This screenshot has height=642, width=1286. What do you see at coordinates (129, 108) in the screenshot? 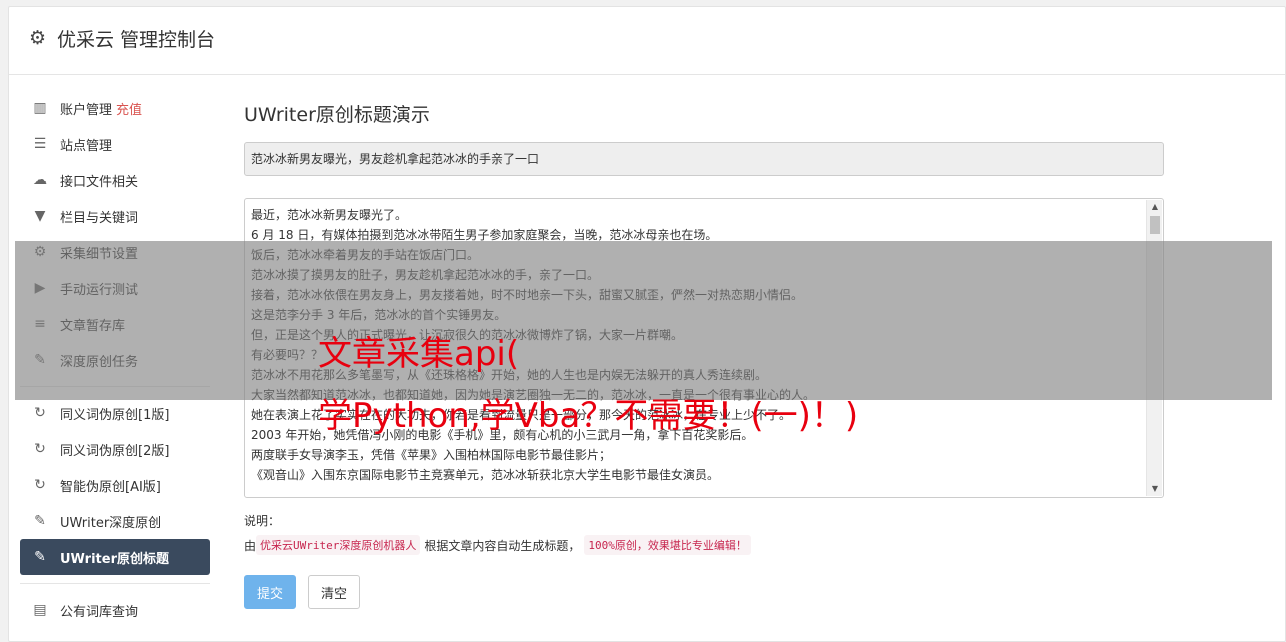
I see `recharge-link: 充值` at bounding box center [129, 108].